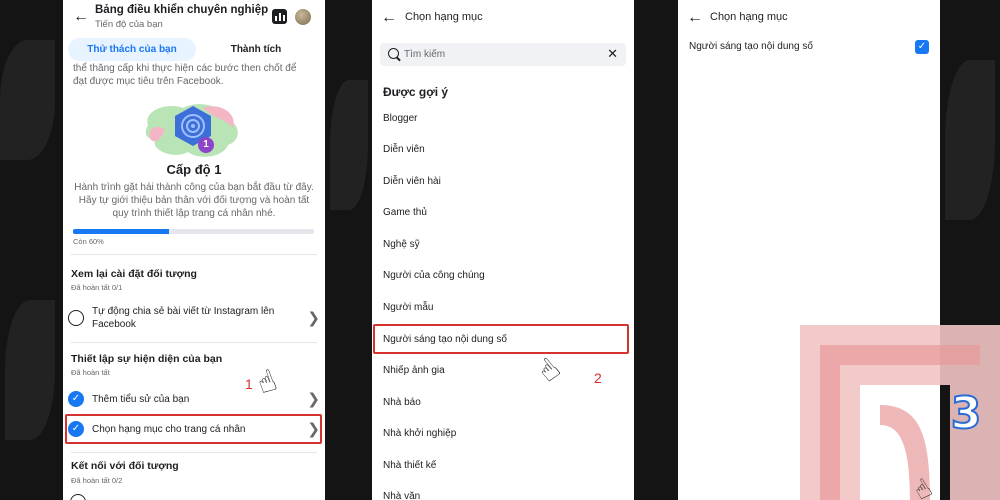 The width and height of the screenshot is (1000, 500). I want to click on category-item: Game thủ, so click(405, 212).